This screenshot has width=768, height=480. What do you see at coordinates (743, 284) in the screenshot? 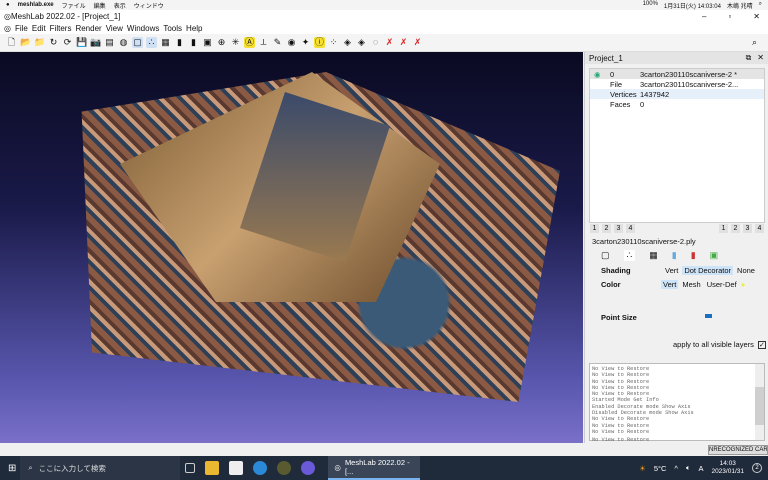
I see `user-color-swatch: ●` at bounding box center [743, 284].